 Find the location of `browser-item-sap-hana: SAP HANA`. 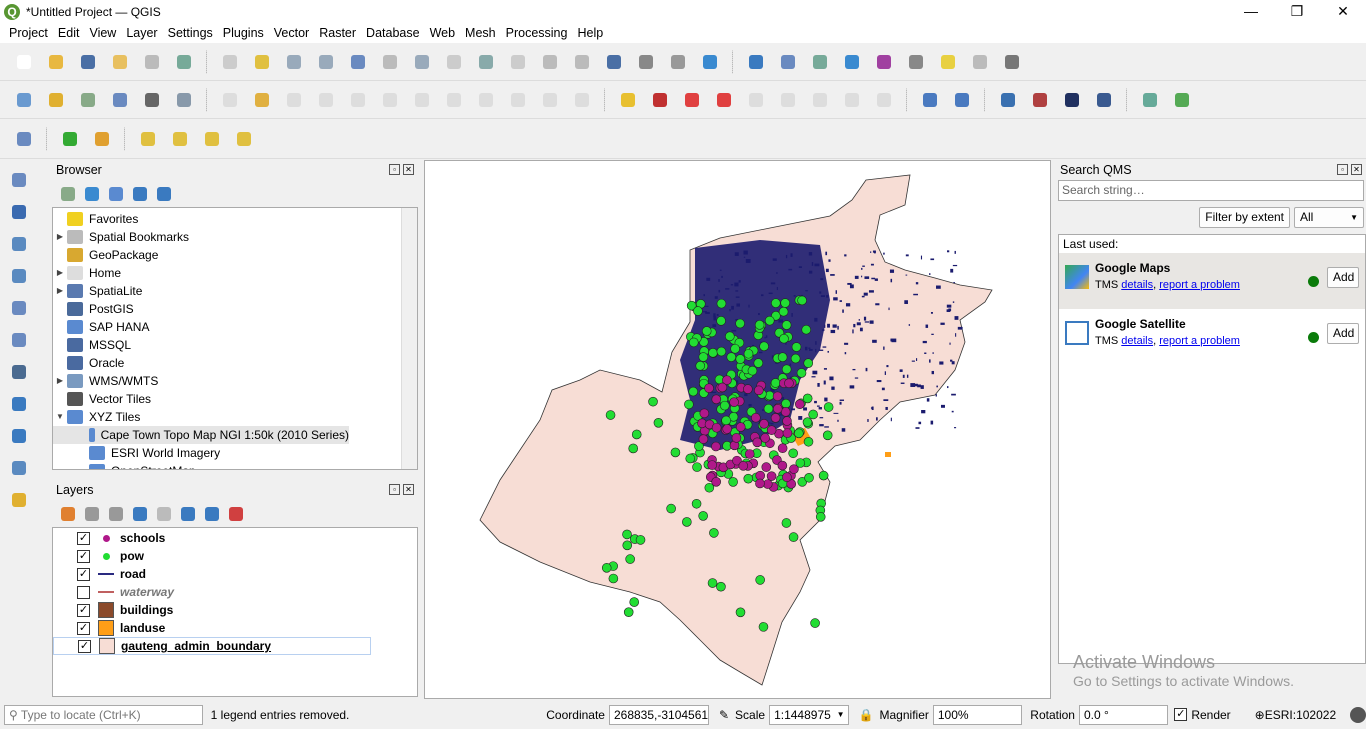

browser-item-sap-hana: SAP HANA is located at coordinates (235, 327).